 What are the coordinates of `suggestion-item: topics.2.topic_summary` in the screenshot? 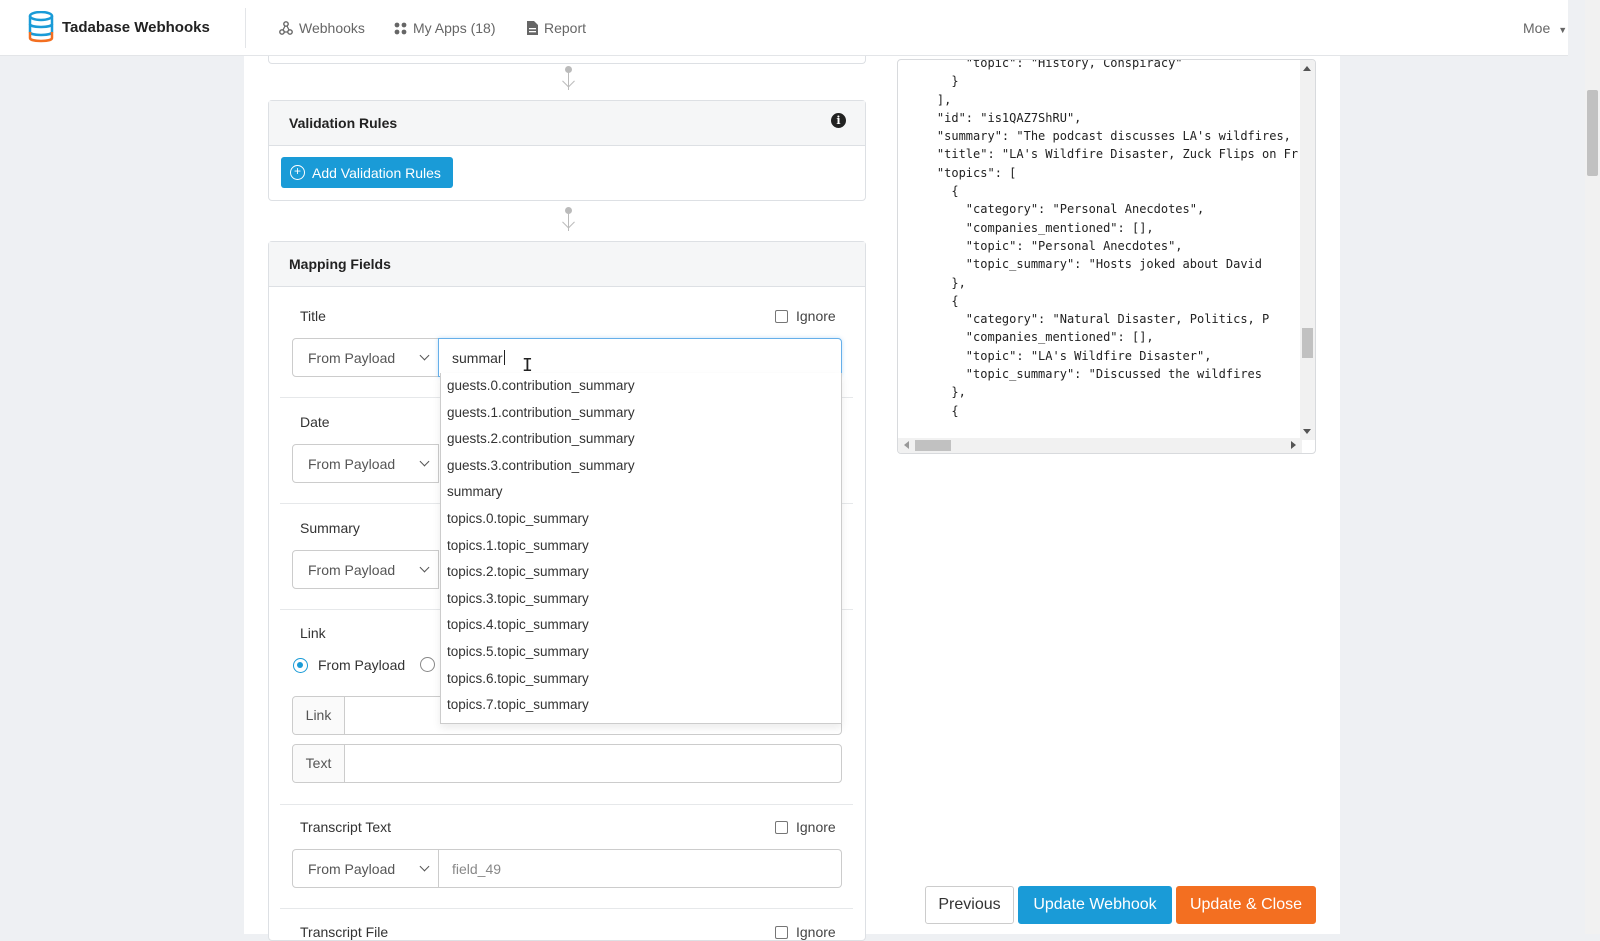 It's located at (641, 572).